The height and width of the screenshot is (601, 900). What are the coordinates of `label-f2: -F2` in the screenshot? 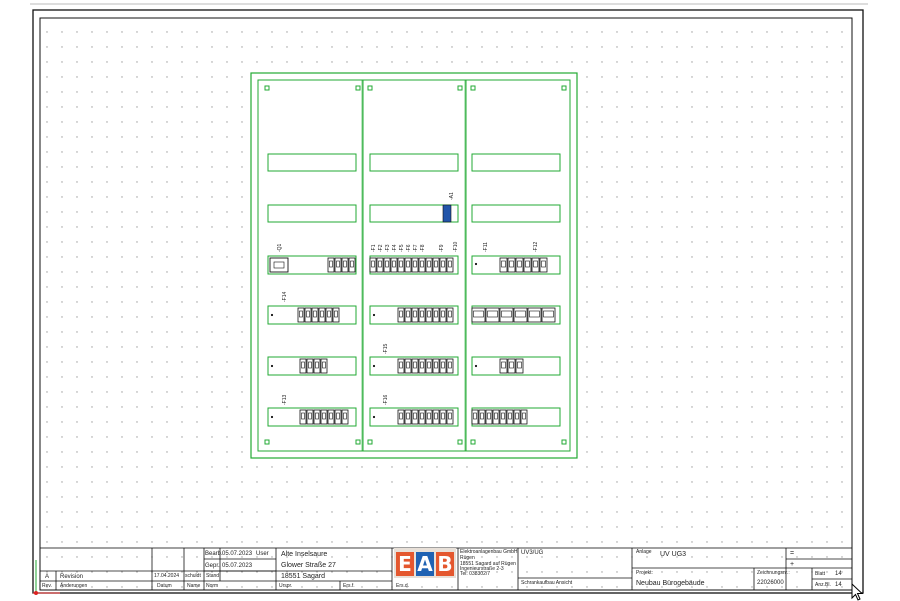 It's located at (381, 248).